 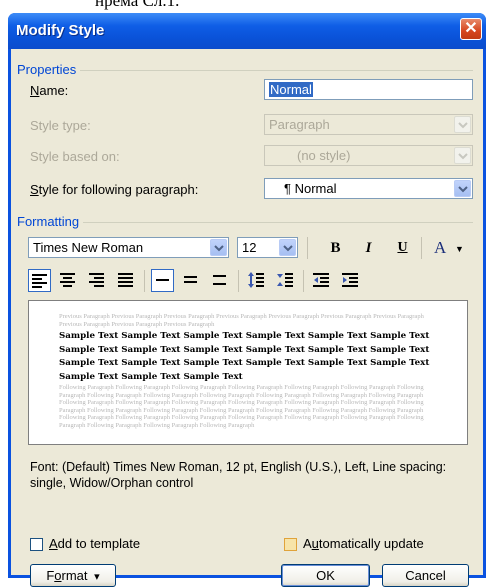 I want to click on align-right-button, so click(x=97, y=280).